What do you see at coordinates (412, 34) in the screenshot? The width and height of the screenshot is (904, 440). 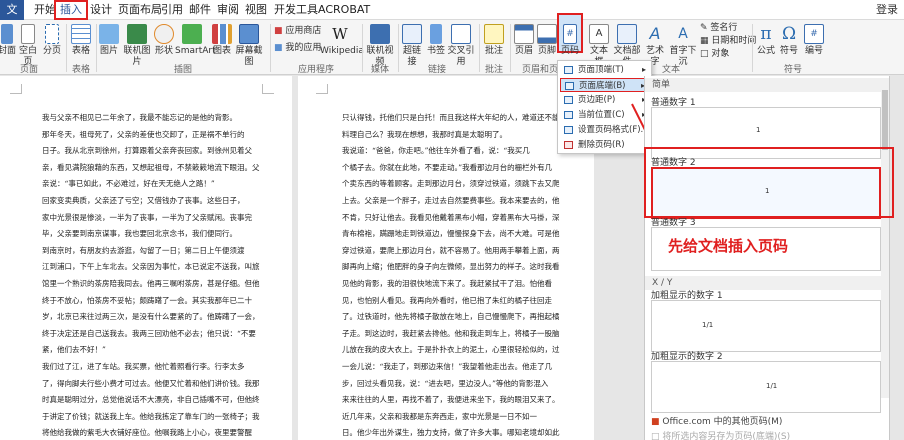 I see `hyperlink-icon` at bounding box center [412, 34].